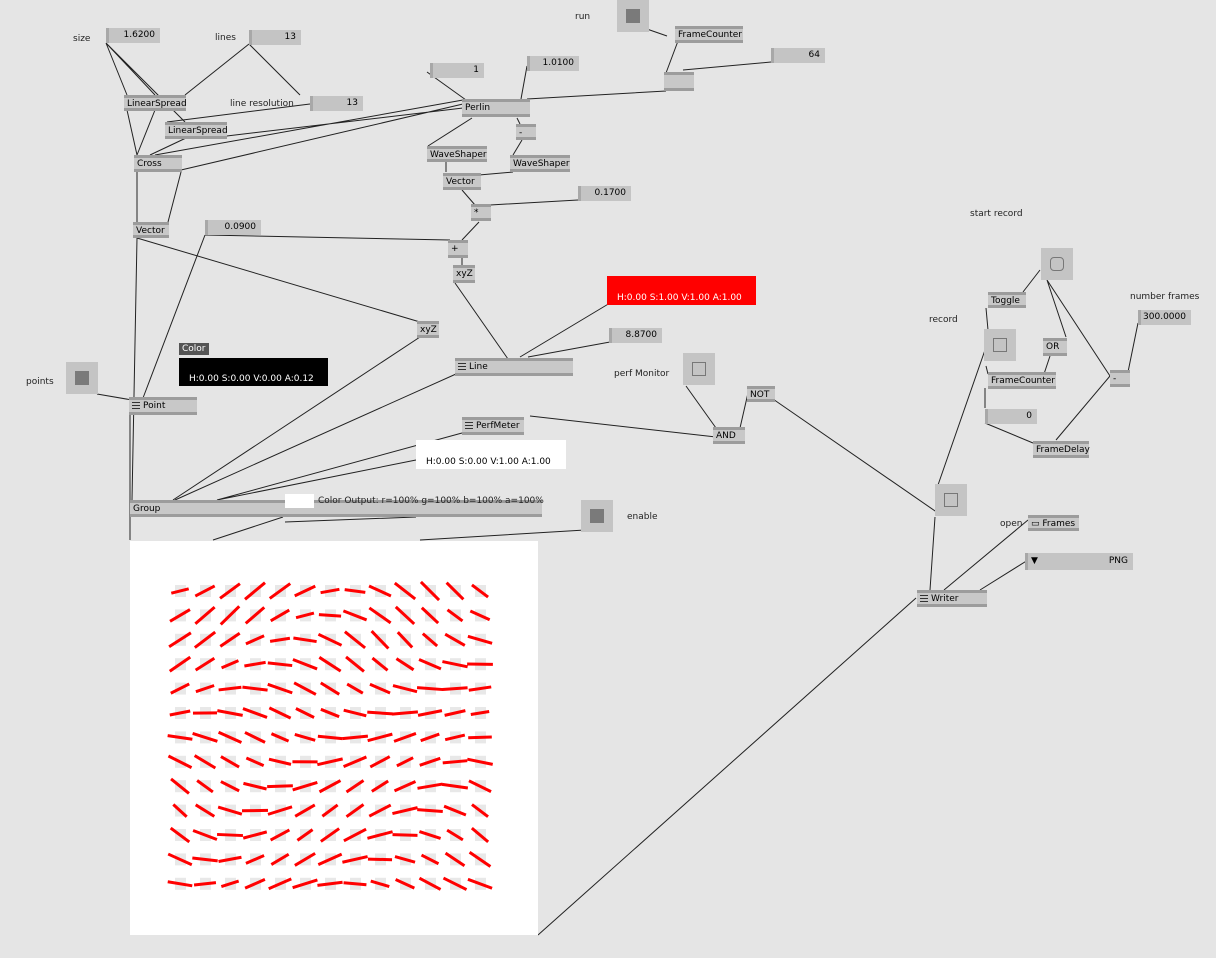  I want to click on cross-label: Cross, so click(149, 164).